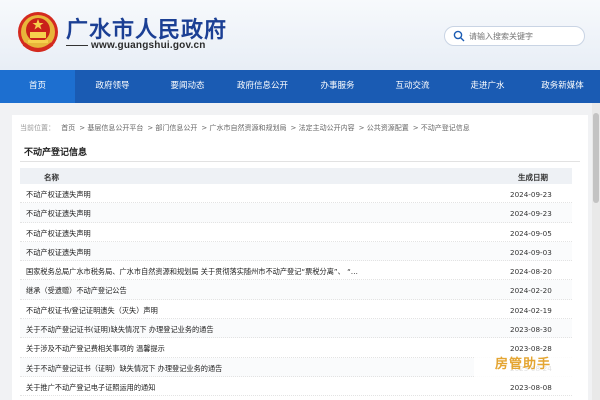 Image resolution: width=600 pixels, height=400 pixels. What do you see at coordinates (262, 86) in the screenshot?
I see `nav-item: 政府信息公开` at bounding box center [262, 86].